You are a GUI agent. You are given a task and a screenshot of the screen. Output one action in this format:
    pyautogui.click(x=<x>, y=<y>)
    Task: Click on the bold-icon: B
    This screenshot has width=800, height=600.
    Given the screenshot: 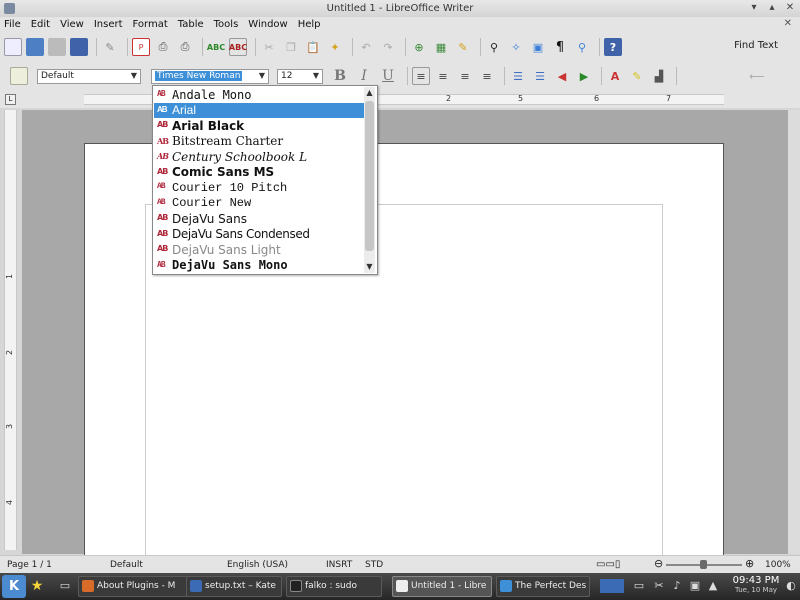 What is the action you would take?
    pyautogui.click(x=340, y=76)
    